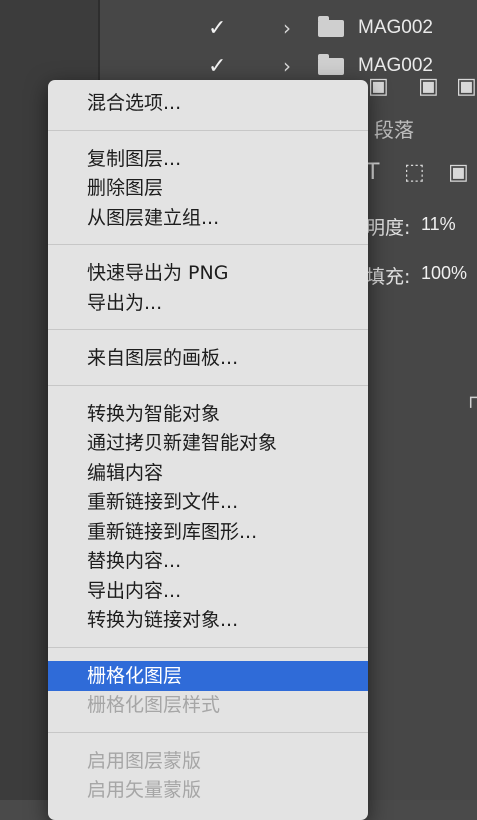 The height and width of the screenshot is (820, 477). Describe the element at coordinates (388, 277) in the screenshot. I see `fill-label: 填充:` at that location.